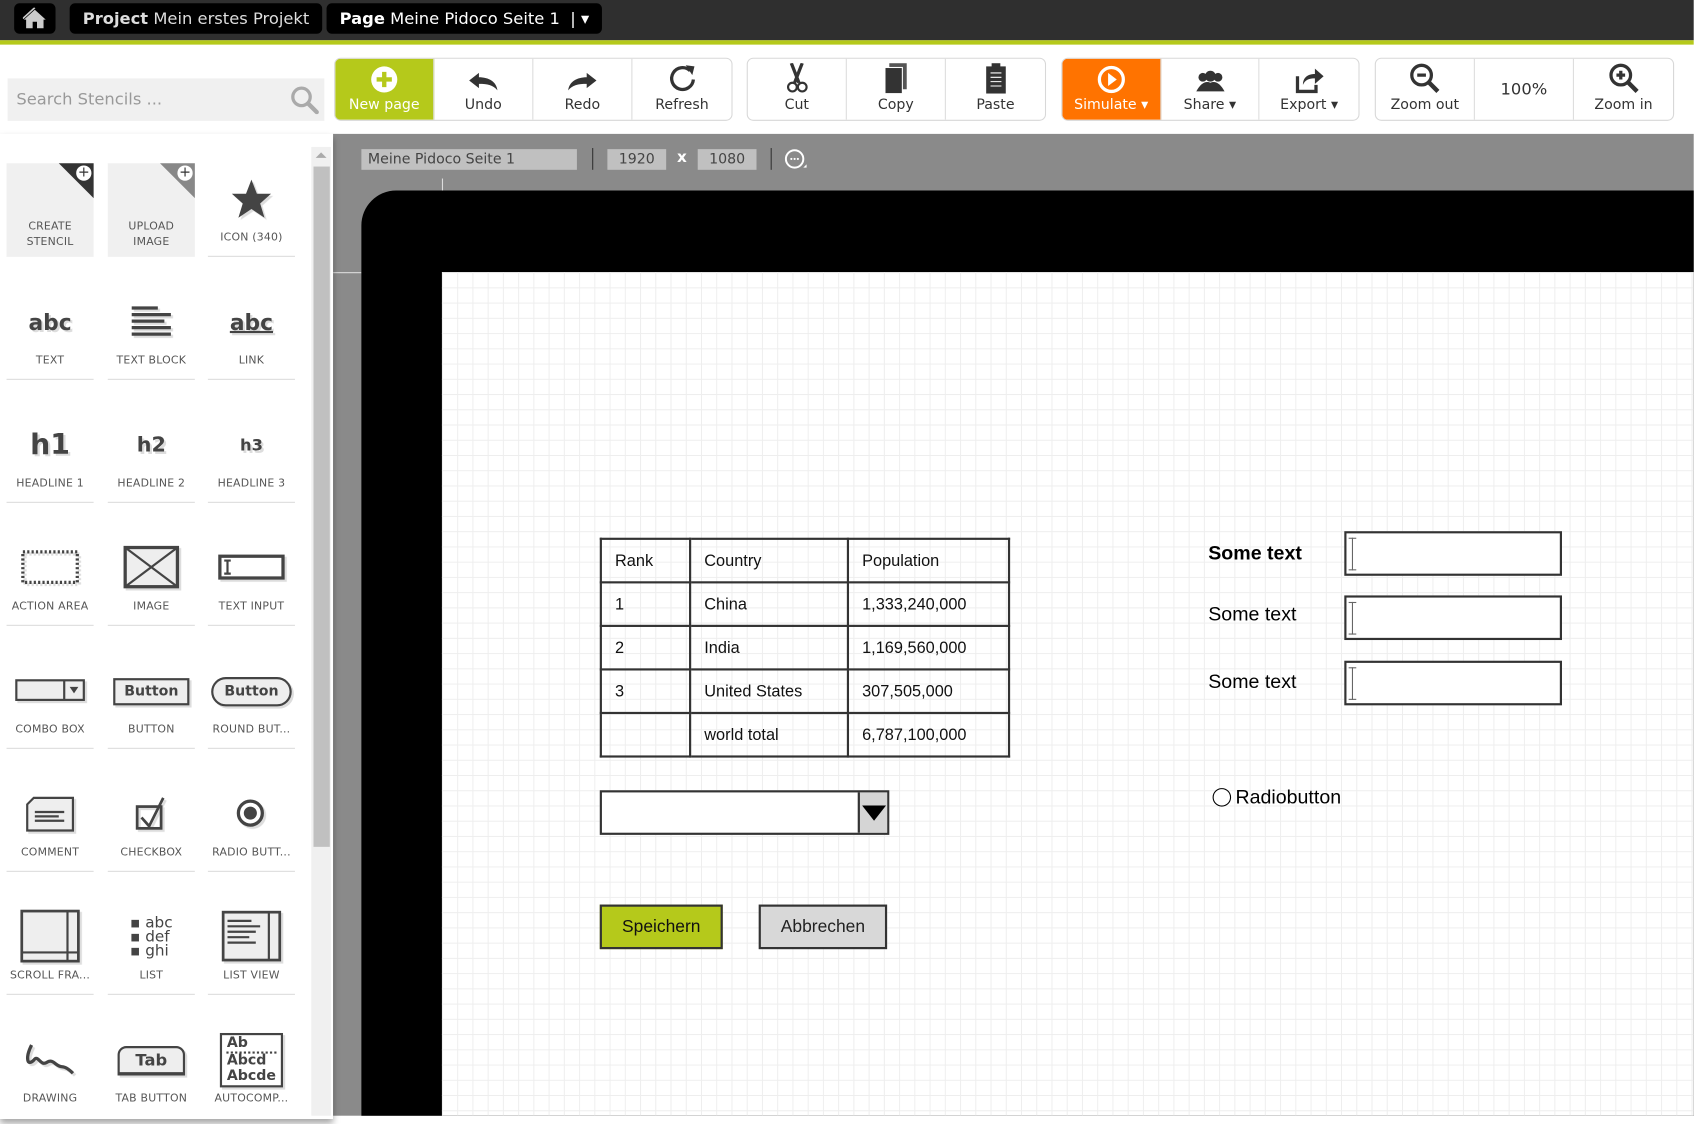 The height and width of the screenshot is (1124, 1698). I want to click on zoom-in-button: Zoom in, so click(1623, 89).